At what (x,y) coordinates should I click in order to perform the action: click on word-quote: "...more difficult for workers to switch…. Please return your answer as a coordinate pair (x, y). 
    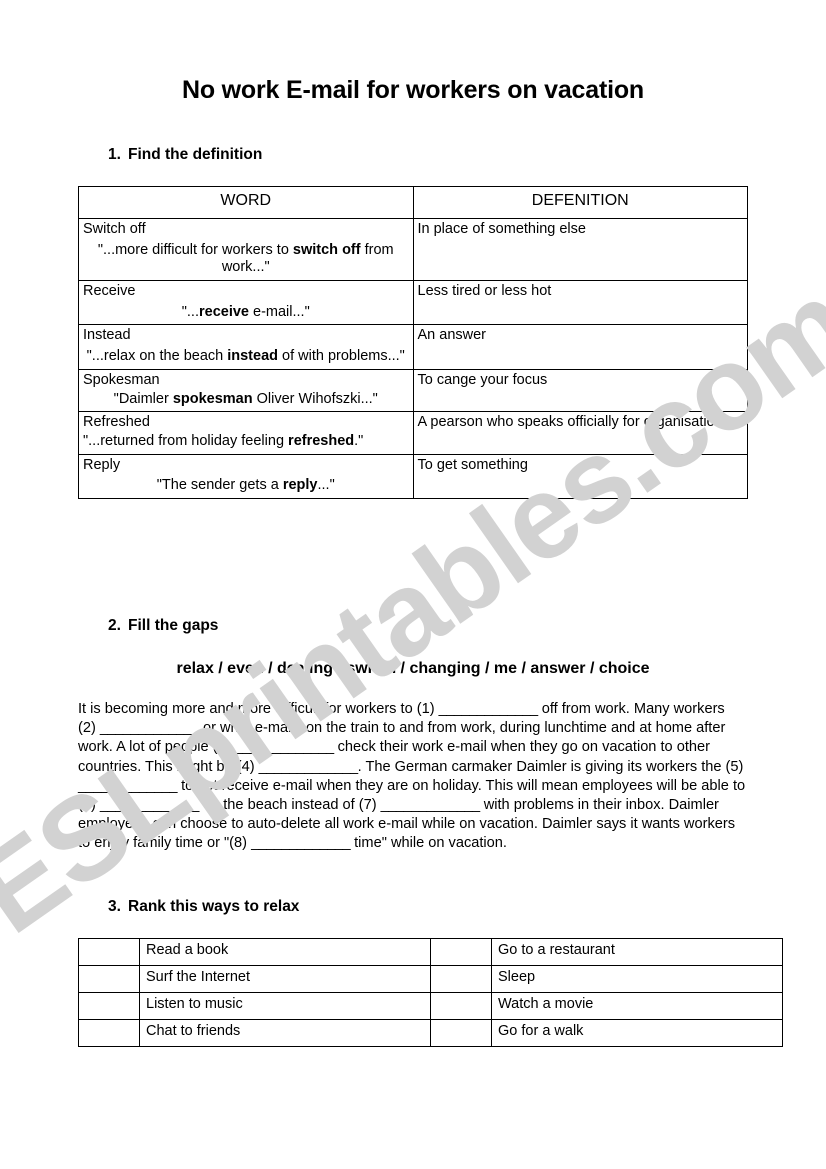
    Looking at the image, I should click on (246, 259).